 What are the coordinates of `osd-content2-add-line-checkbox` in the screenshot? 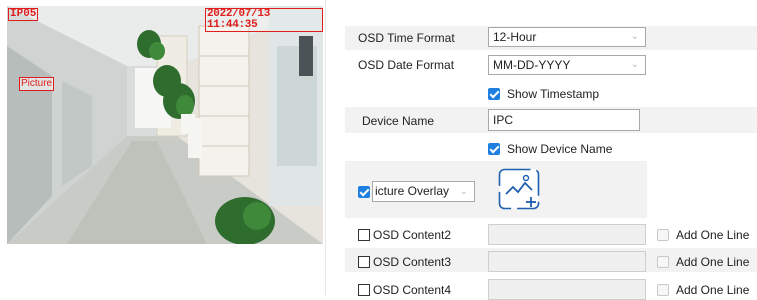 It's located at (663, 235).